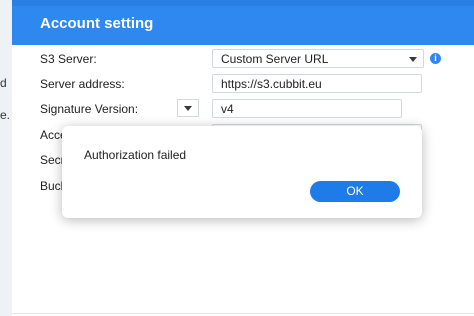  I want to click on window-title: Account setting, so click(97, 23).